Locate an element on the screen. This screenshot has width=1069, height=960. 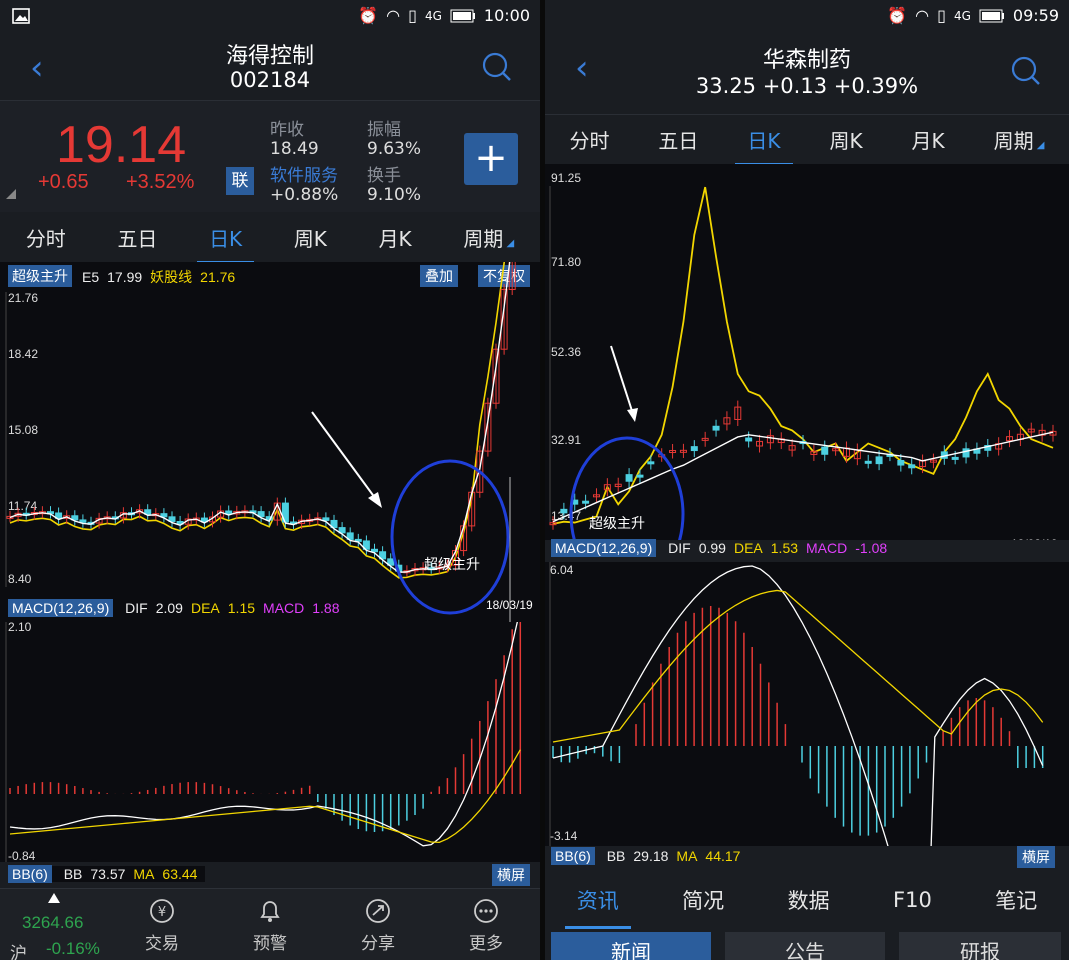
index-value: 3264.66 is located at coordinates (52, 923).